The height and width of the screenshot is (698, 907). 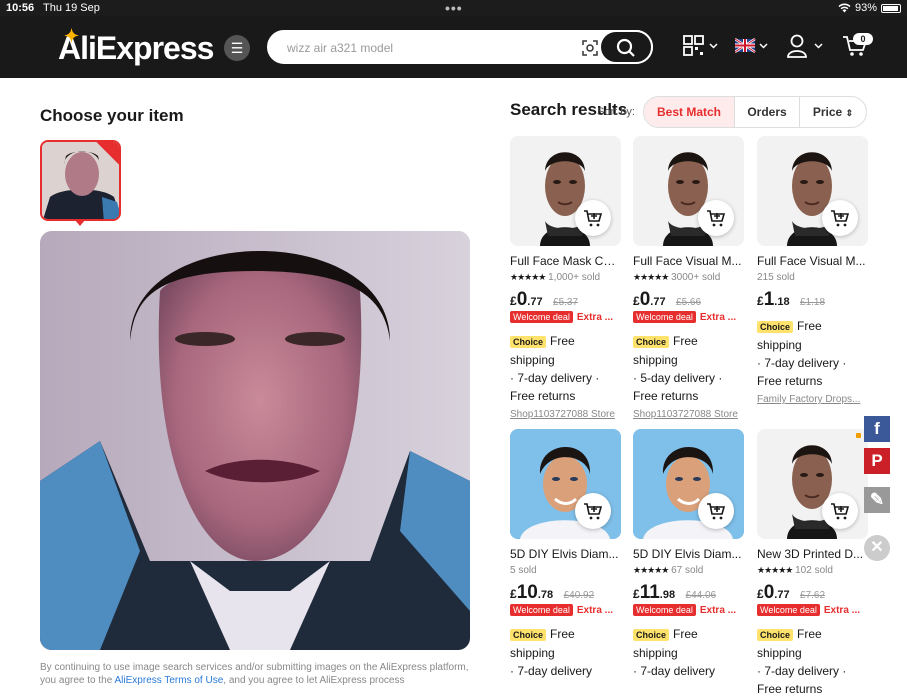 I want to click on product-price: £0.77 £7.62, so click(x=791, y=592).